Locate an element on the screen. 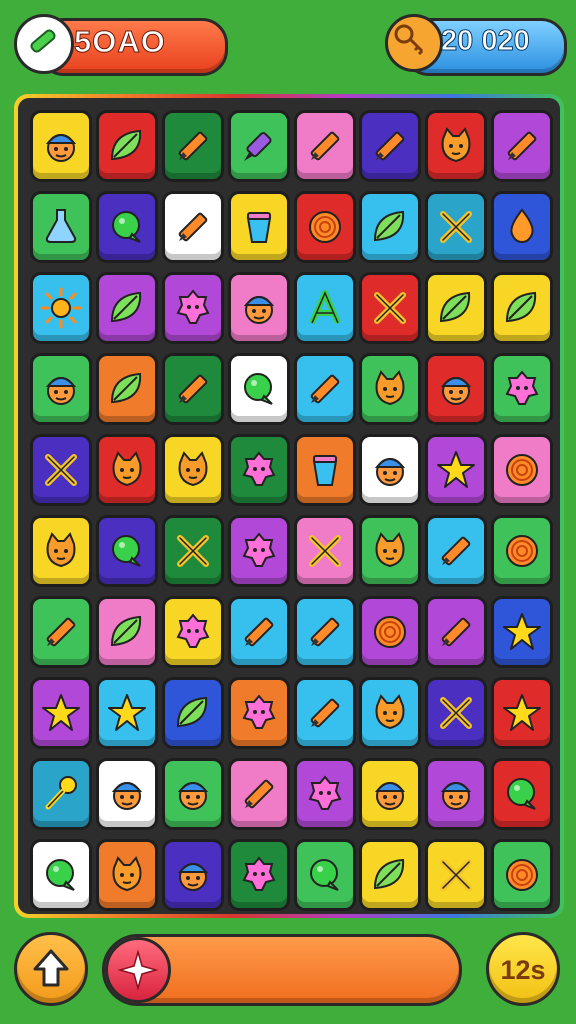  timer-text: 12s is located at coordinates (523, 970).